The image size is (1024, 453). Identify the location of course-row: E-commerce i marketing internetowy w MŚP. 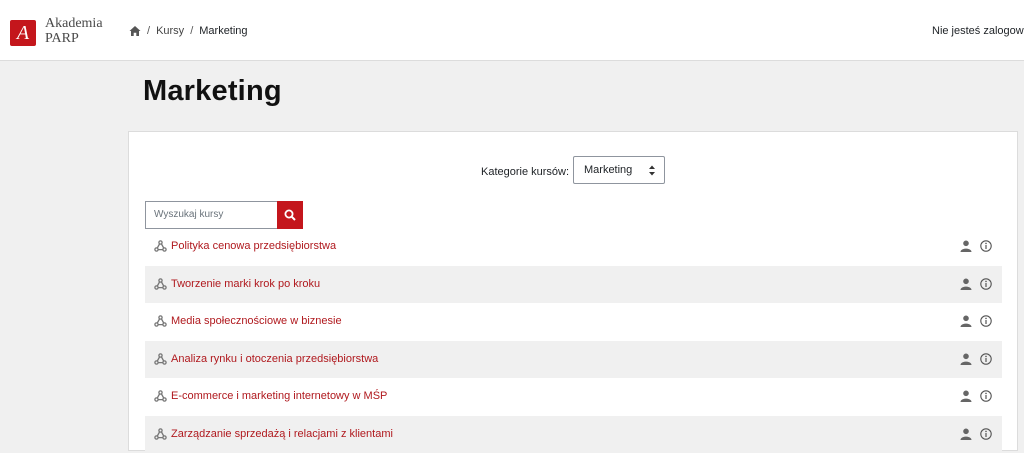
(573, 397).